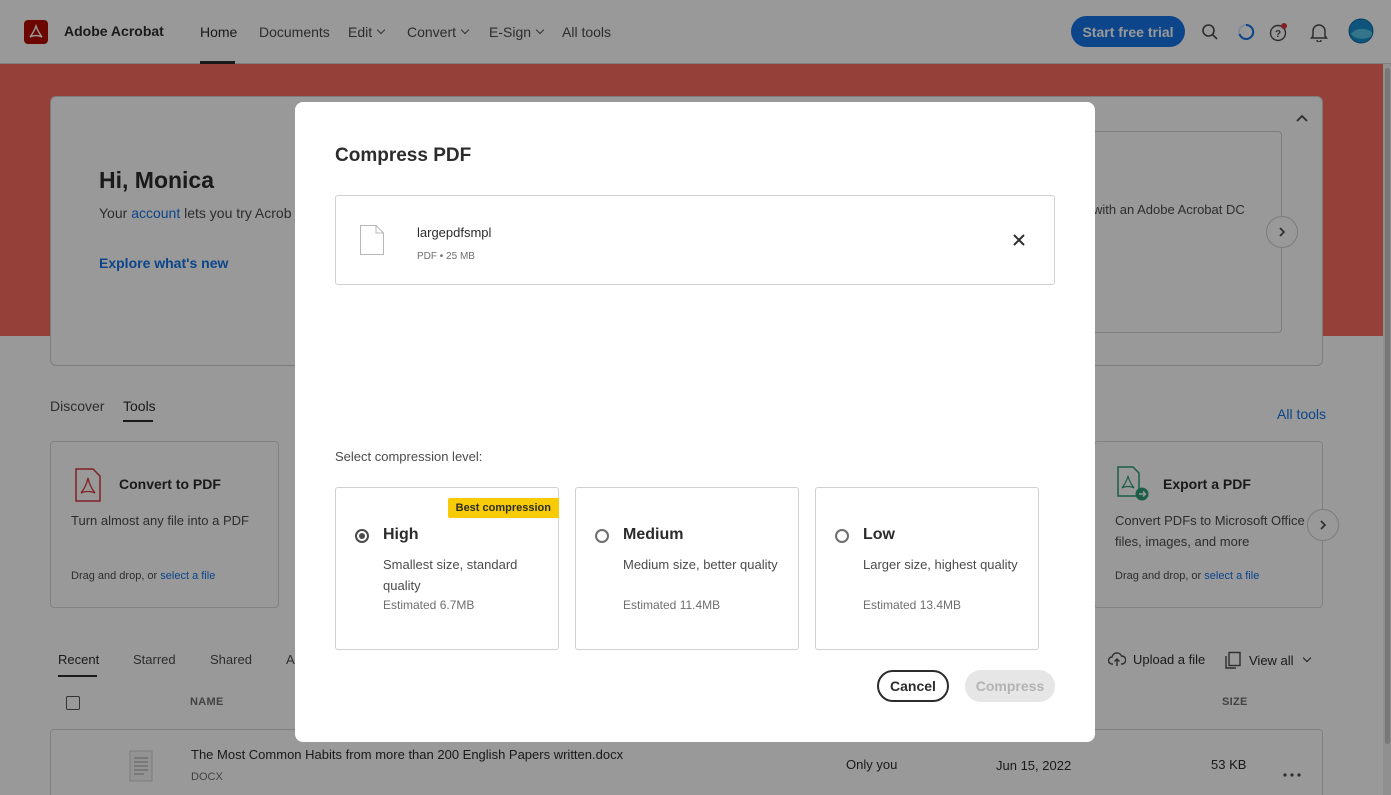  Describe the element at coordinates (913, 686) in the screenshot. I see `cancel-button: Cancel` at that location.